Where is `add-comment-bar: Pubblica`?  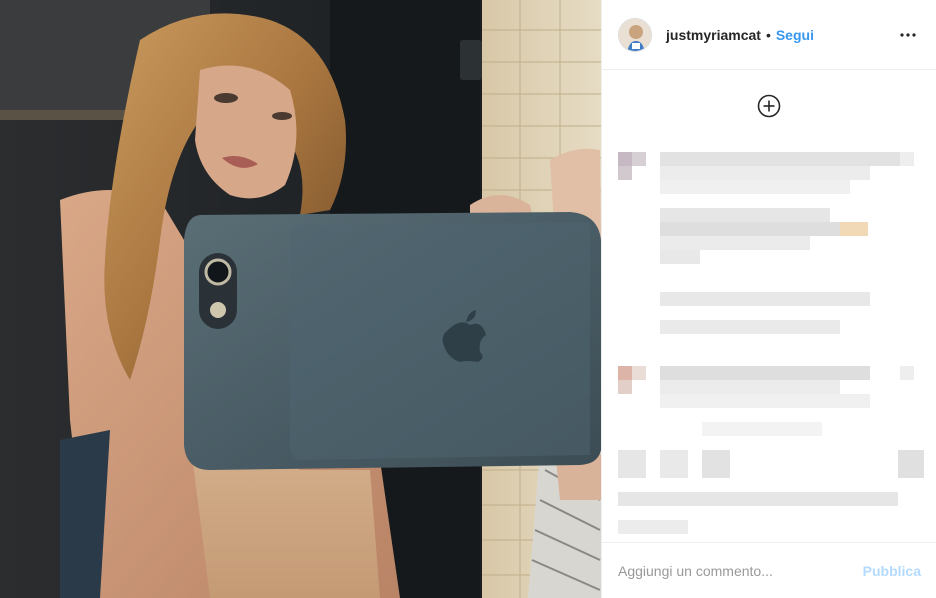
add-comment-bar: Pubblica is located at coordinates (769, 570).